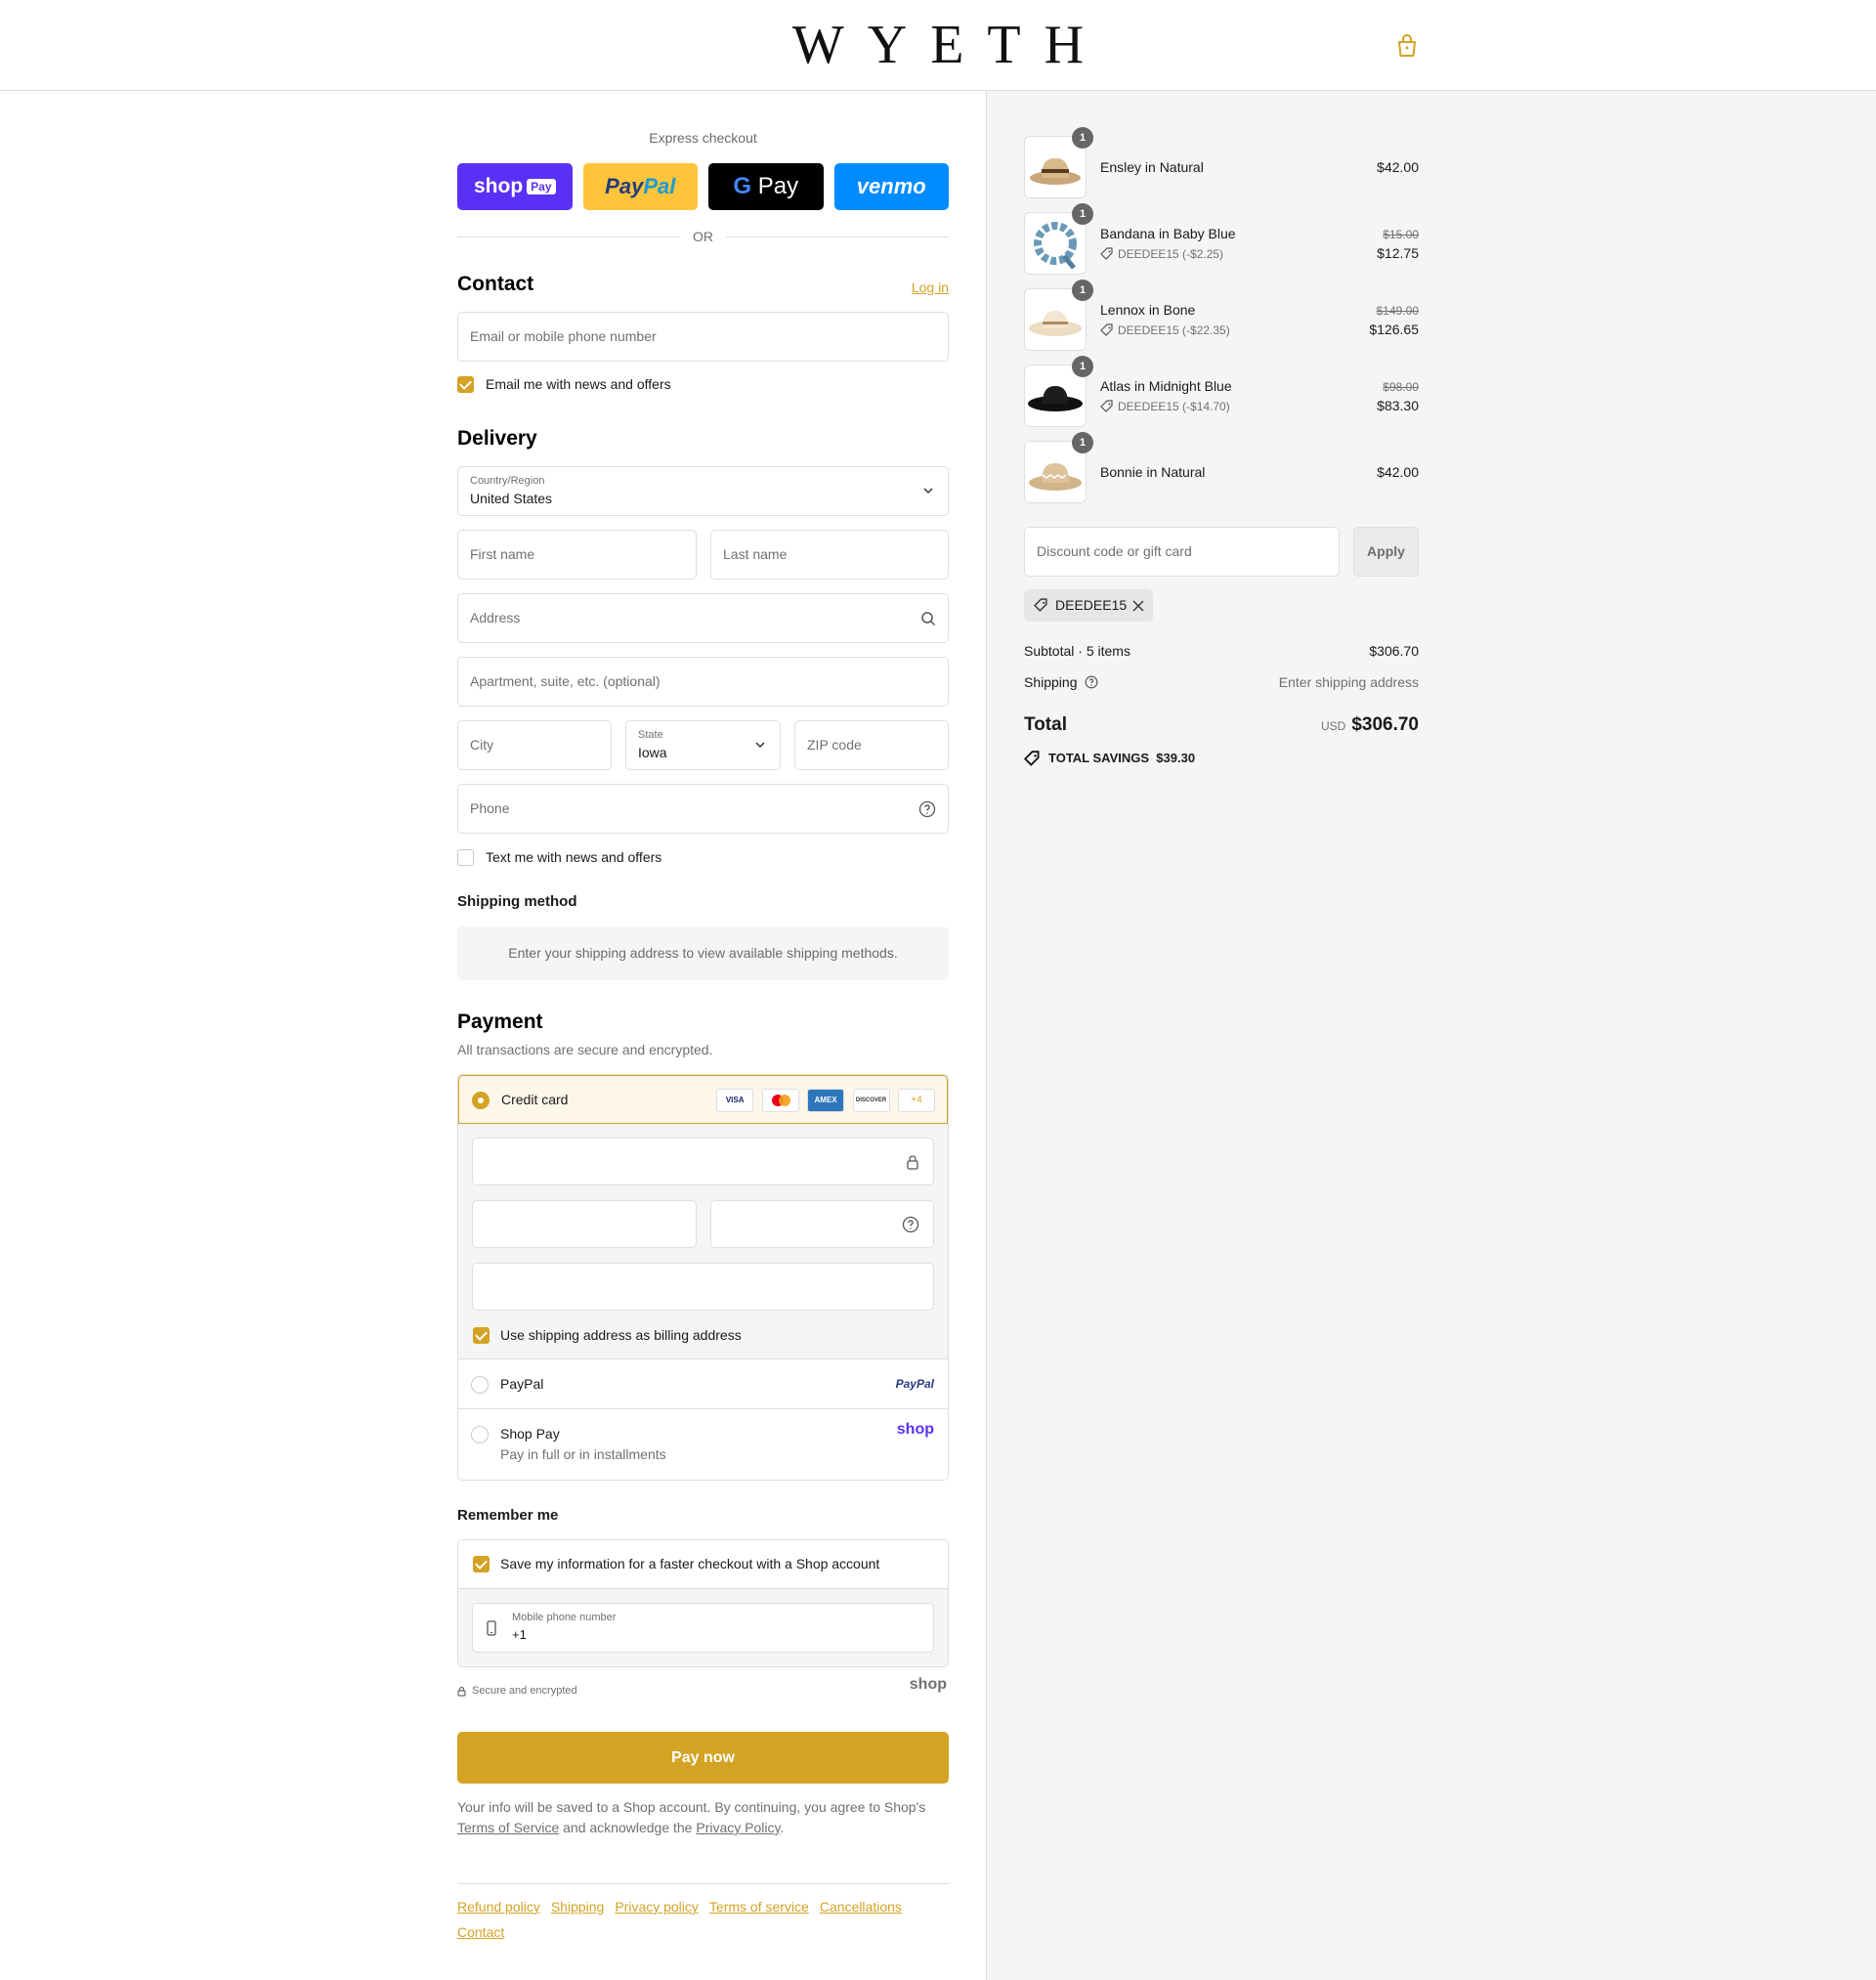  I want to click on google-pay-button: G Pay, so click(766, 187).